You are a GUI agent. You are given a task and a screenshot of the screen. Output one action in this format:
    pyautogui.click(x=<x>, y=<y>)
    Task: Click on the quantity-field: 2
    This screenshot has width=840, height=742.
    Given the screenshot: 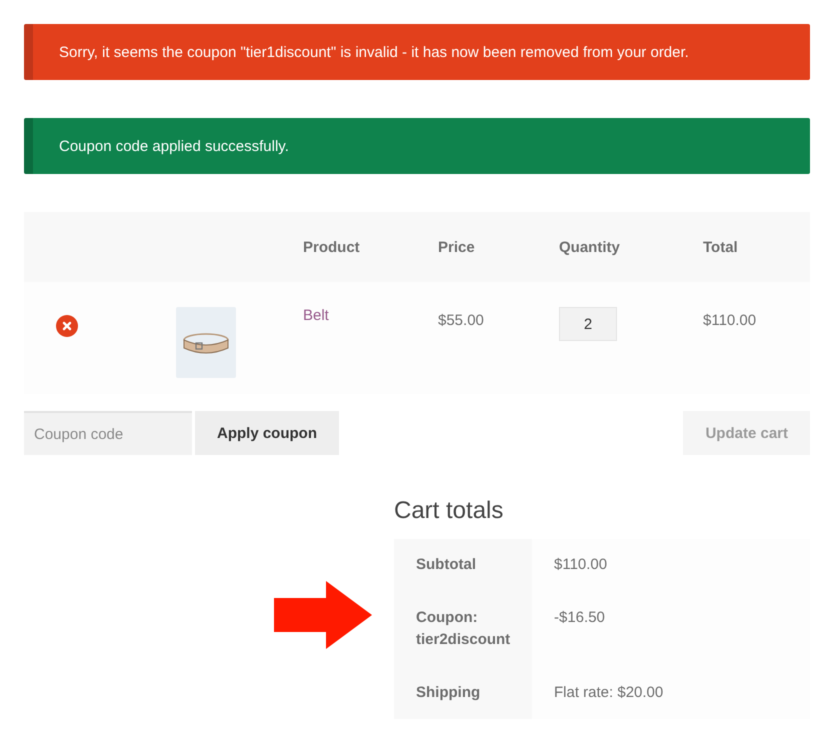 What is the action you would take?
    pyautogui.click(x=588, y=324)
    